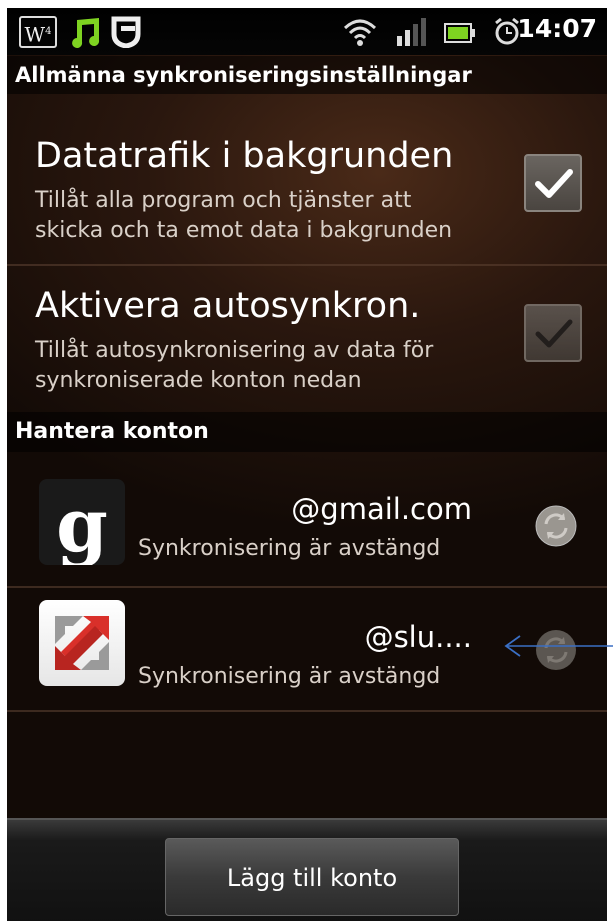  I want to click on general-sync-settings-header: Allmänna synkroniseringsinställningar, so click(307, 75).